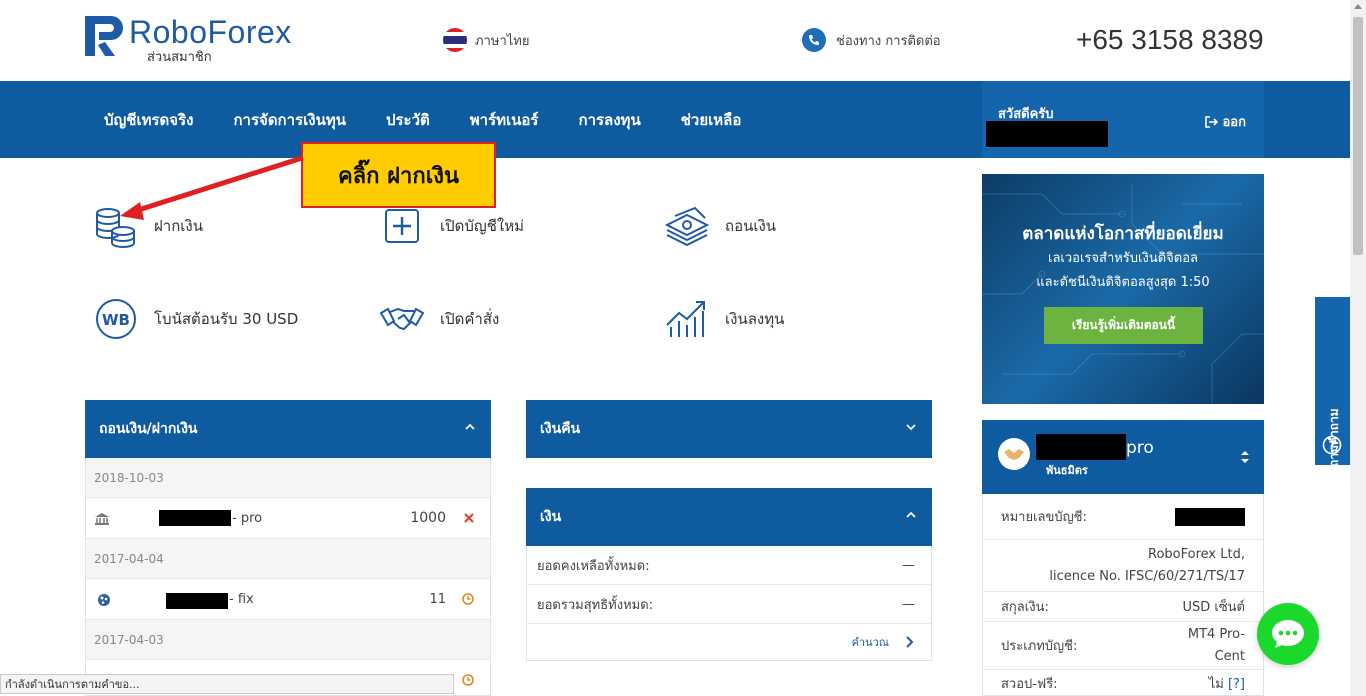 The height and width of the screenshot is (696, 1366). What do you see at coordinates (288, 559) in the screenshot?
I see `date-group: 2017-04-04` at bounding box center [288, 559].